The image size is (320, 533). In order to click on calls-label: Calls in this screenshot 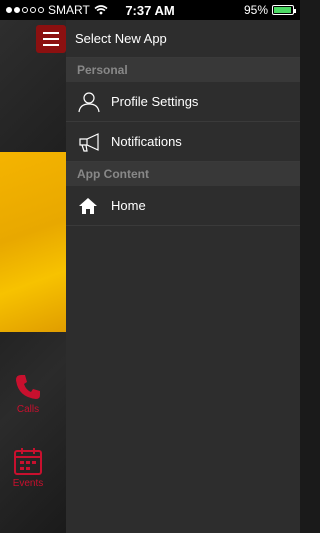, I will do `click(28, 409)`.